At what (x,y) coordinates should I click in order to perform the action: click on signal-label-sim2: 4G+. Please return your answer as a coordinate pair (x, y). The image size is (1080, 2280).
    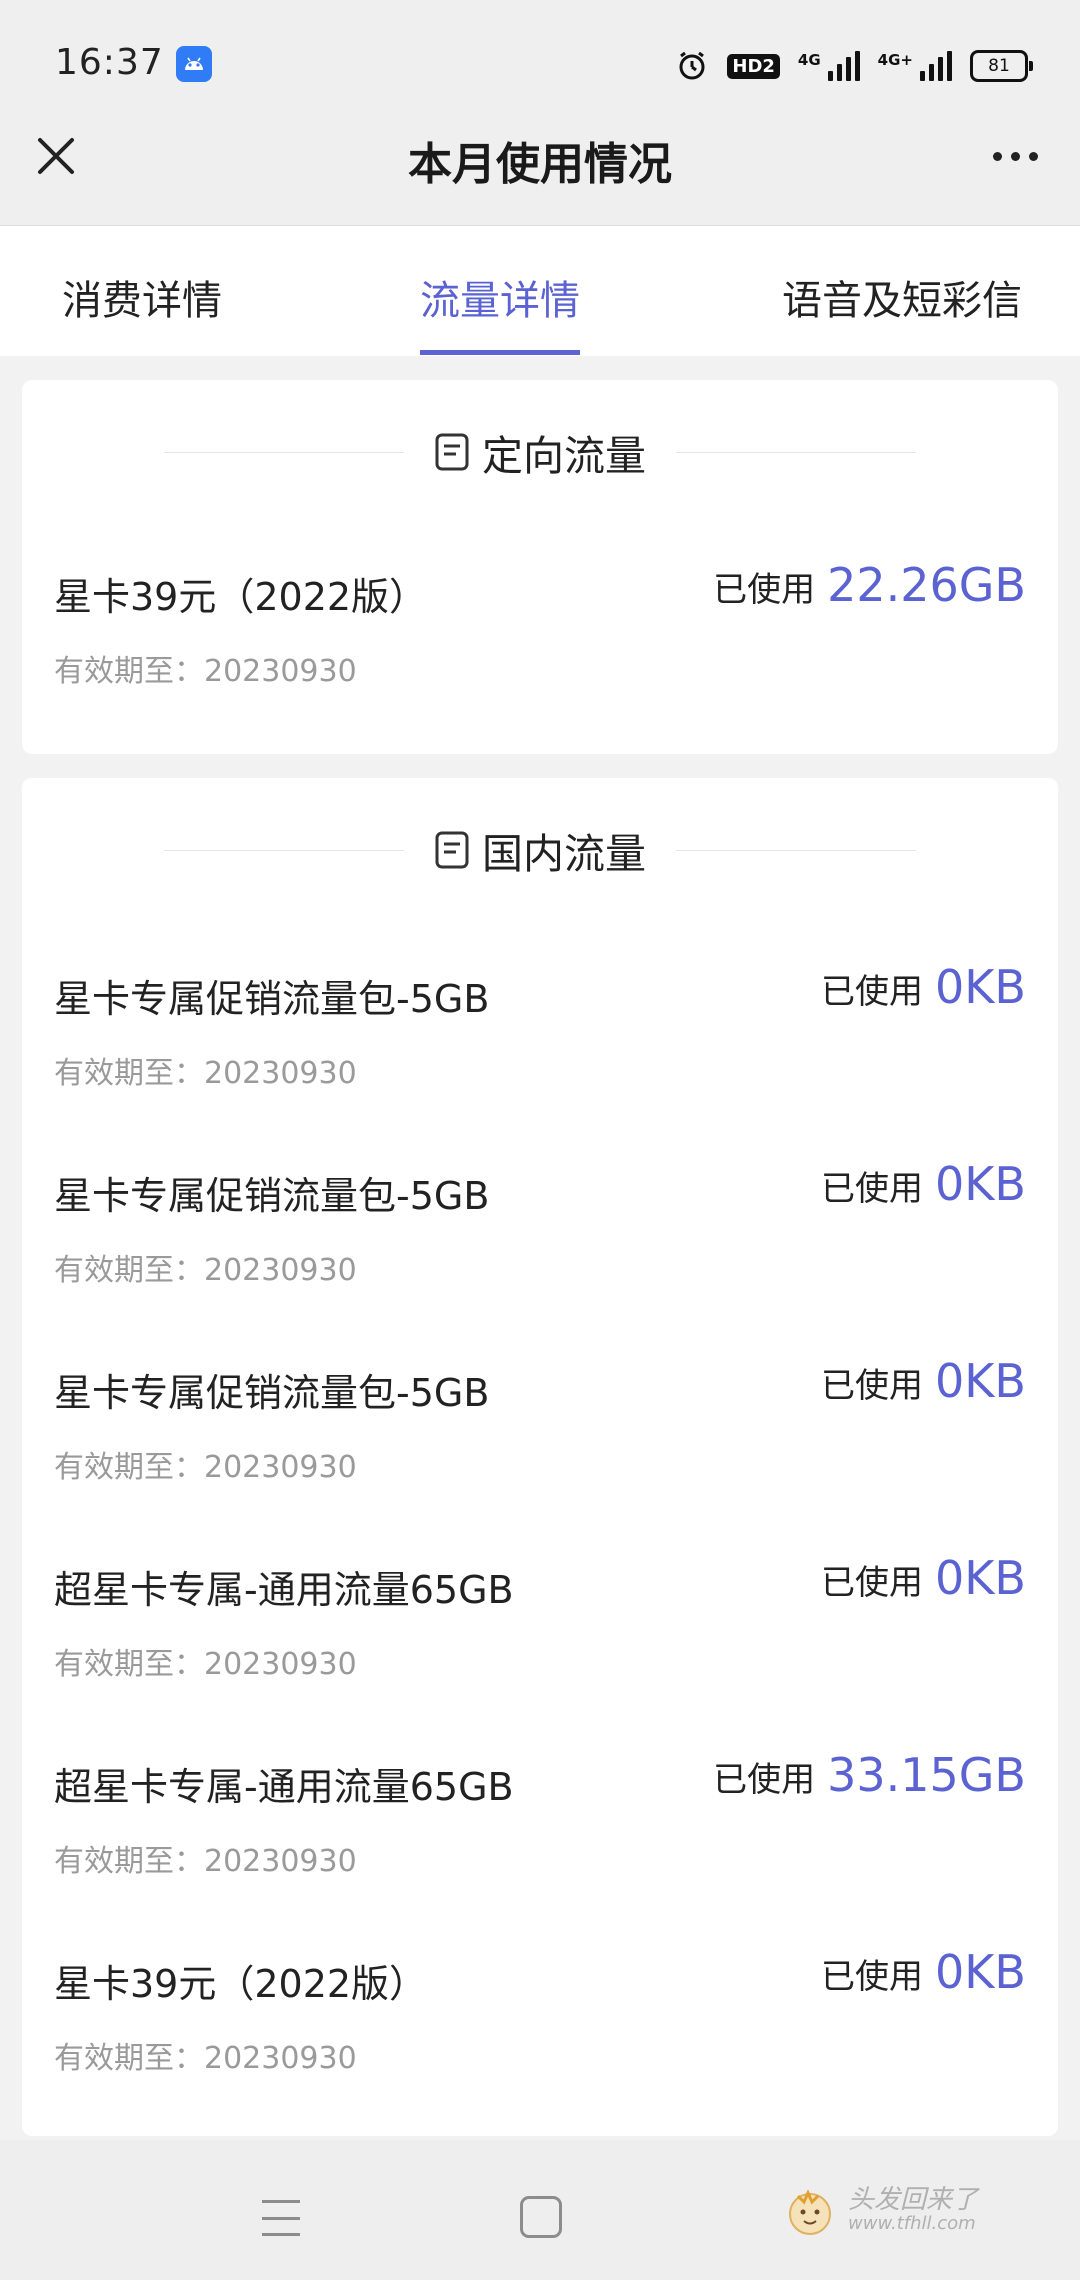
    Looking at the image, I should click on (895, 60).